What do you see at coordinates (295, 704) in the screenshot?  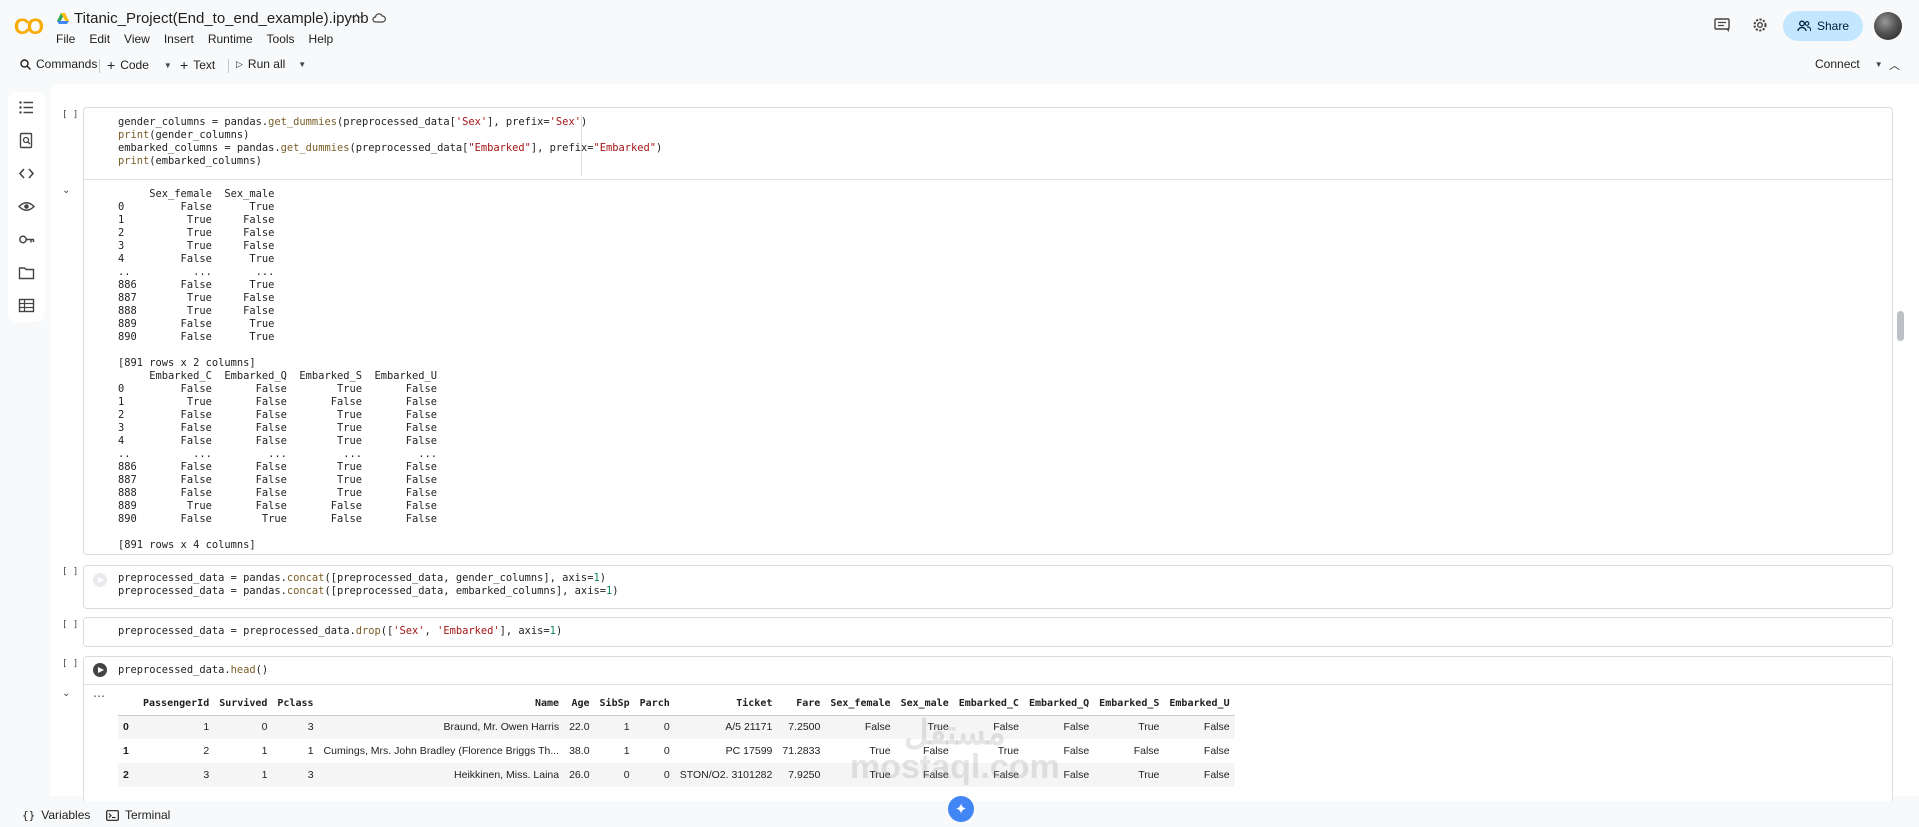 I see `column-header: Pclass` at bounding box center [295, 704].